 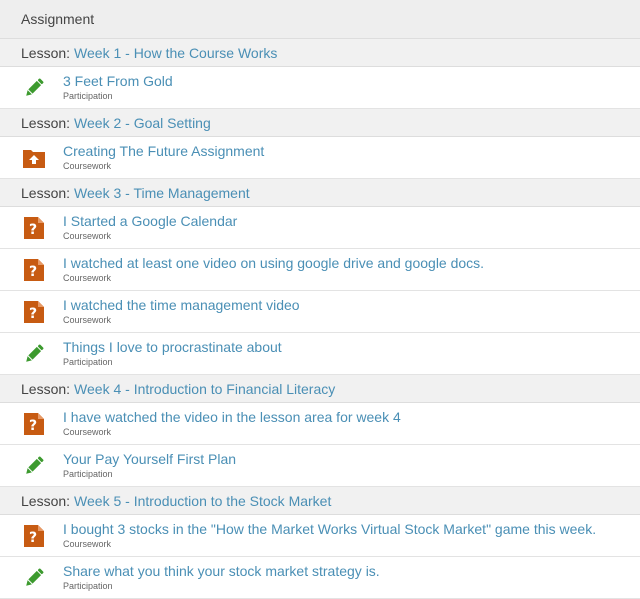 What do you see at coordinates (142, 123) in the screenshot?
I see `lesson-link: Week 2 - Goal Setting` at bounding box center [142, 123].